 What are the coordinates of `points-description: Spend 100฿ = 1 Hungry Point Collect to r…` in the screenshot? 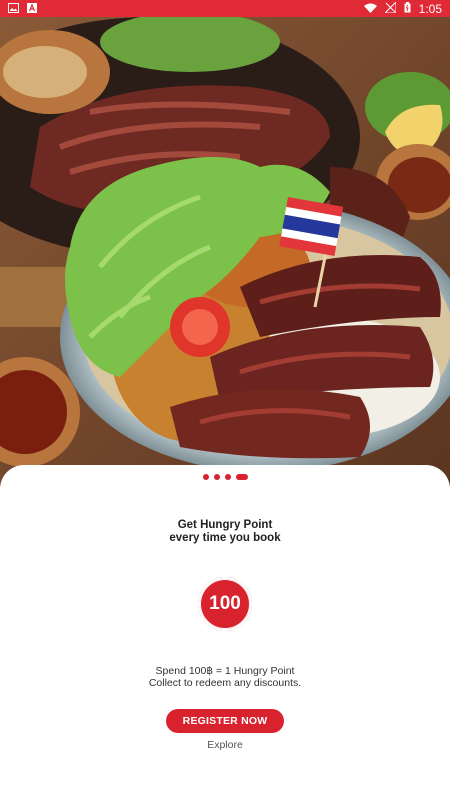 It's located at (225, 677).